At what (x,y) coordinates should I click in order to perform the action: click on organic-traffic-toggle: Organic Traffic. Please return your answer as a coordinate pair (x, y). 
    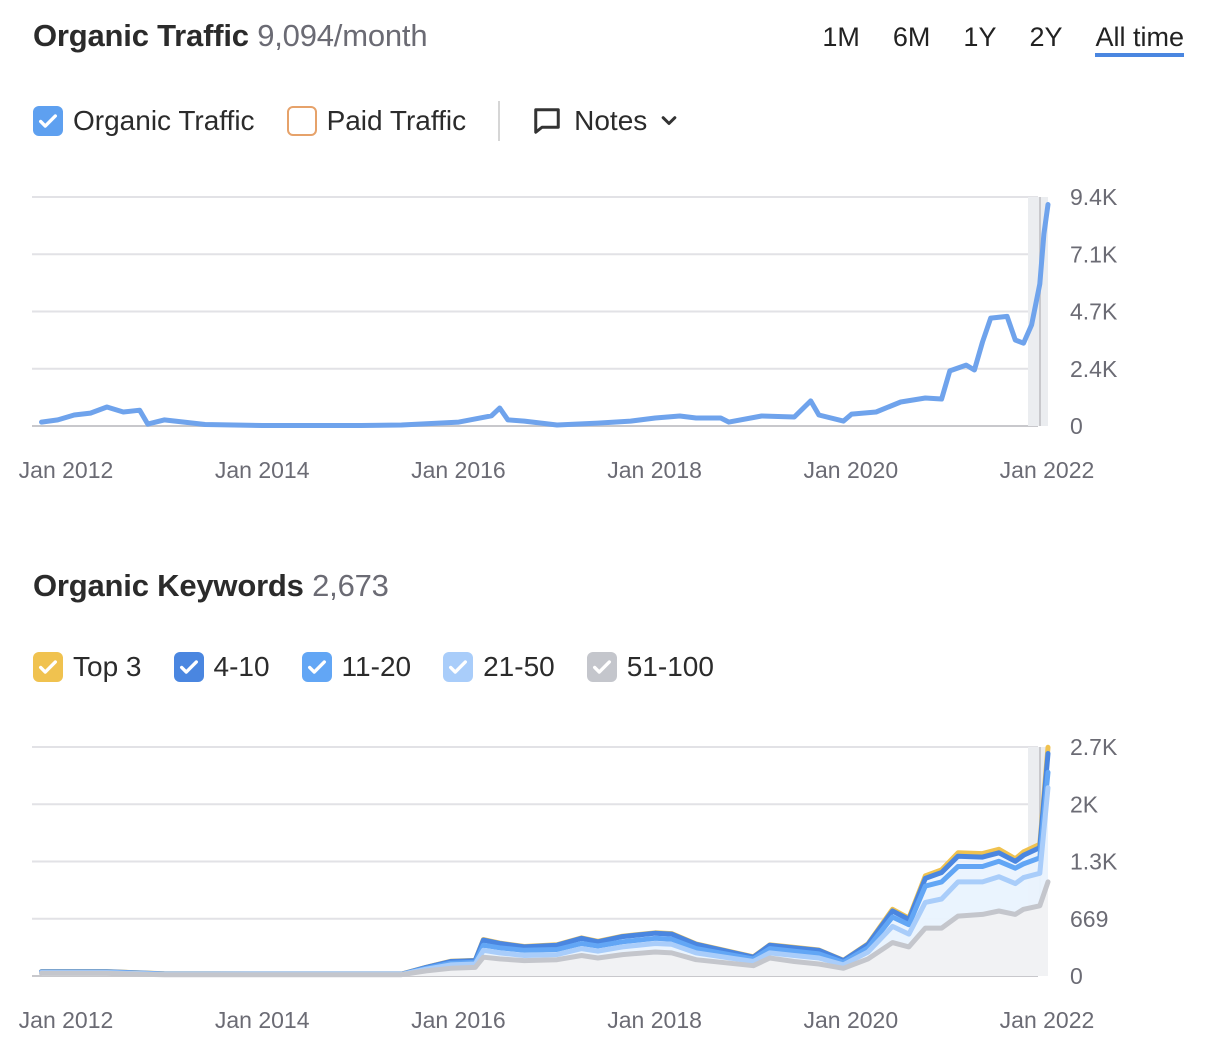
    Looking at the image, I should click on (144, 121).